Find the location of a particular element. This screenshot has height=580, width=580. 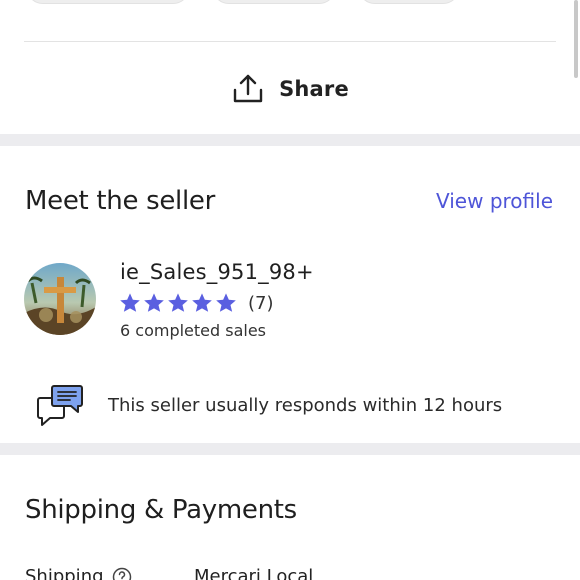

share-button: Share is located at coordinates (290, 89).